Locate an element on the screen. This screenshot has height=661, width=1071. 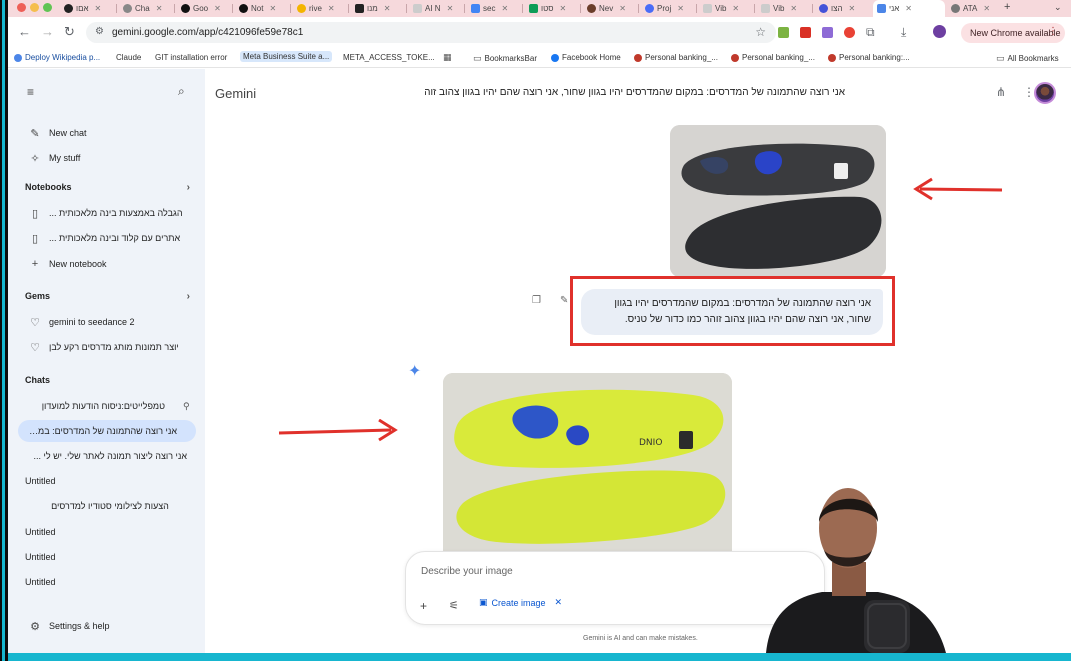
generated-insole-image: DNIO is located at coordinates (587, 462).